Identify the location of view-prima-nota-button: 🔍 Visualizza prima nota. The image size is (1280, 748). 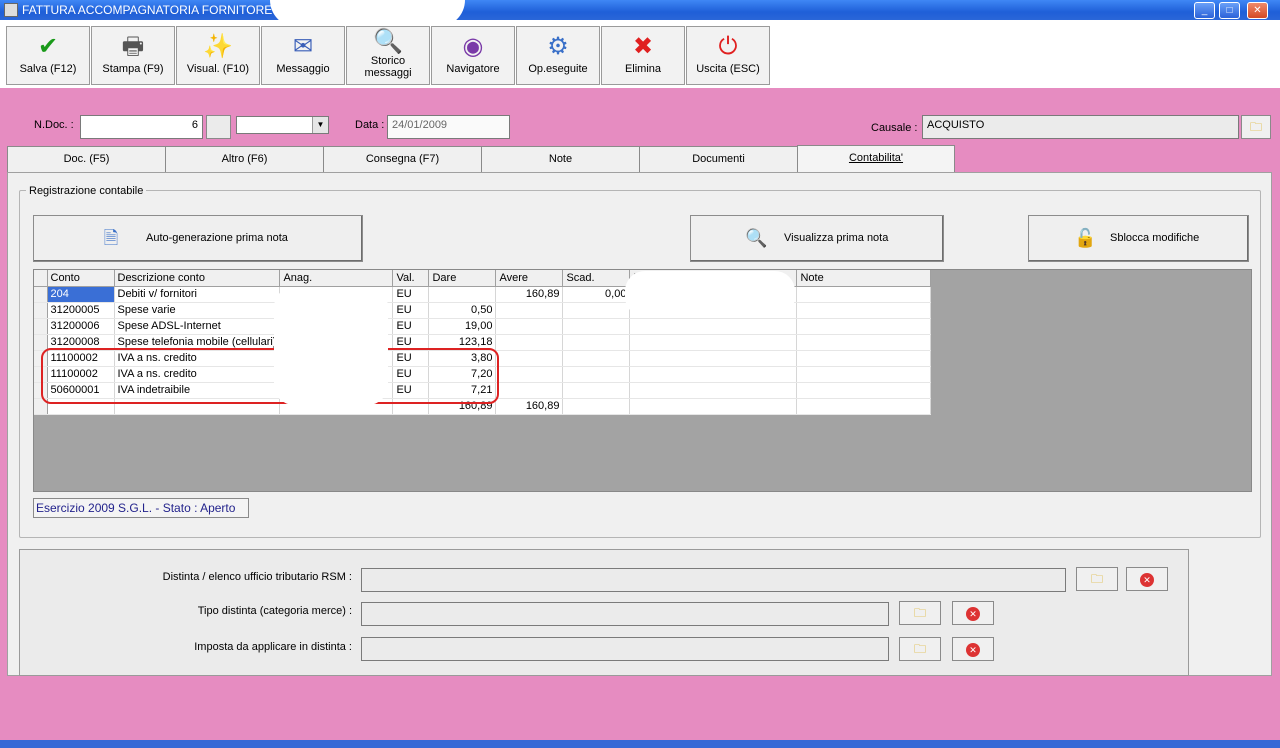
(817, 238).